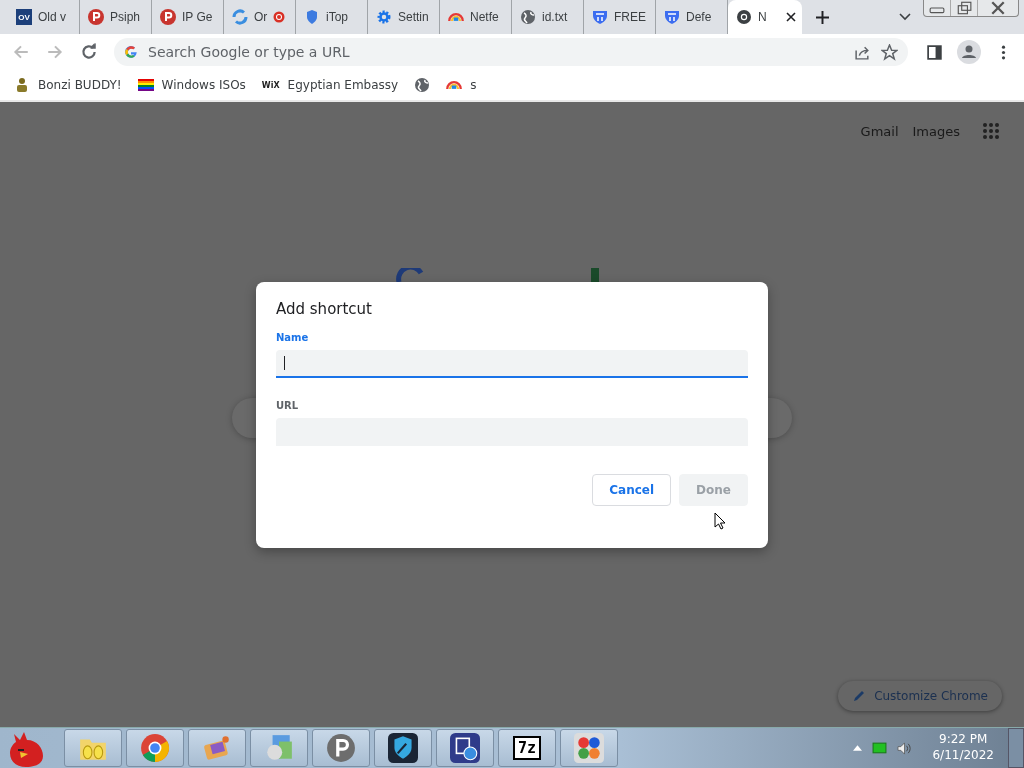 This screenshot has width=1024, height=768. What do you see at coordinates (971, 8) in the screenshot?
I see `window-controls` at bounding box center [971, 8].